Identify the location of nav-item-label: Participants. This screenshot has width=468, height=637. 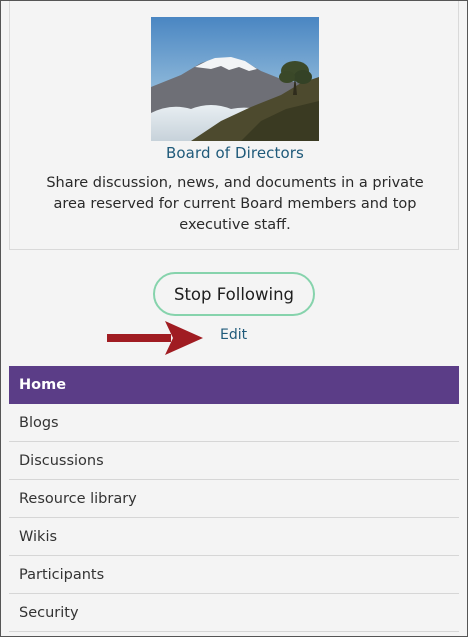
(62, 574).